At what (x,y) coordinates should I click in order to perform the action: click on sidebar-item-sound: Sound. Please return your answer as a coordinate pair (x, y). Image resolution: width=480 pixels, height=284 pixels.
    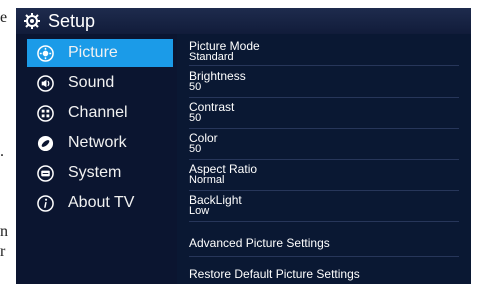
    Looking at the image, I should click on (100, 83).